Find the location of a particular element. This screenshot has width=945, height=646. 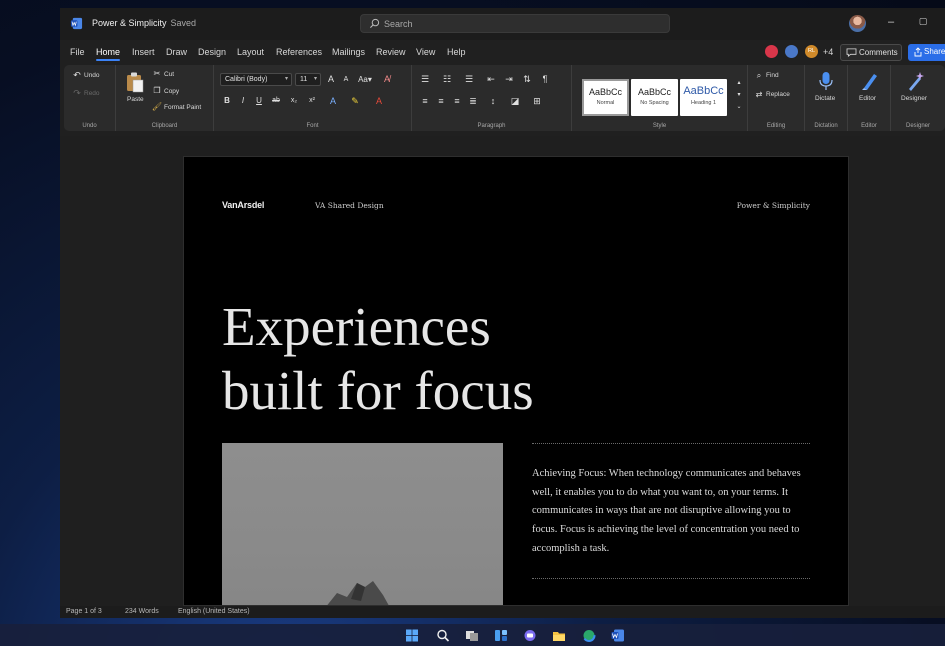

tab-help: Help is located at coordinates (456, 52).